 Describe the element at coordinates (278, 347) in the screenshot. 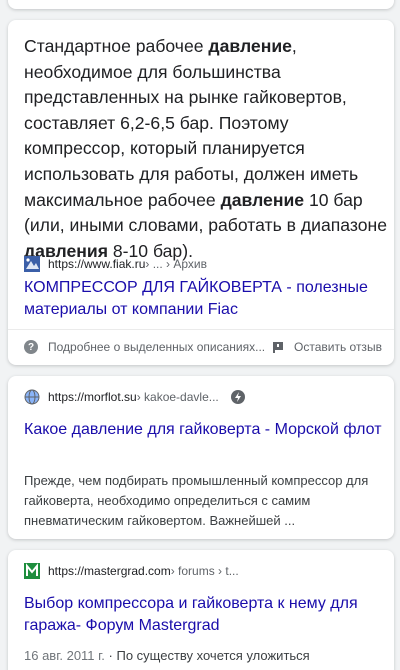

I see `feedback-flag-icon` at that location.